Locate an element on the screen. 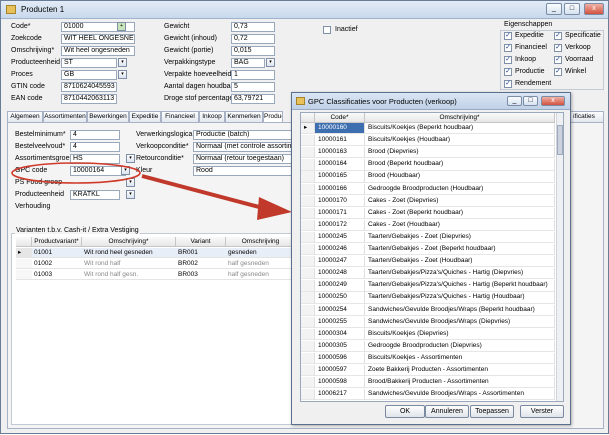 Image resolution: width=609 pixels, height=435 pixels. gpc-desc-cell: Biscuits/Koekjes - Assortimenten is located at coordinates (460, 358).